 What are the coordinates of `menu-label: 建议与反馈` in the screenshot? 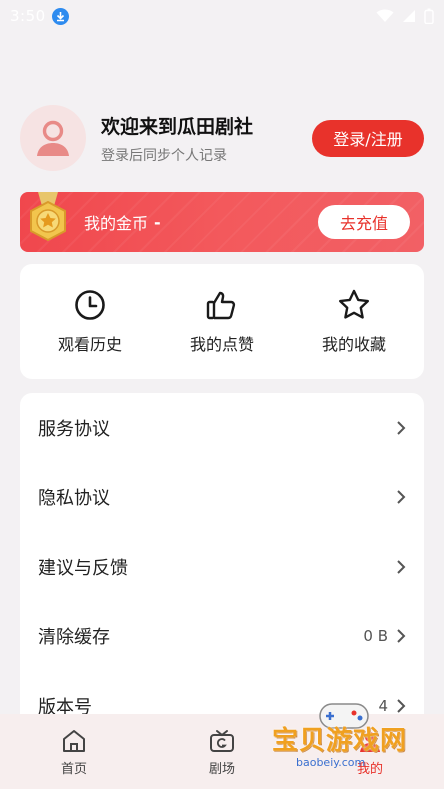 It's located at (83, 568).